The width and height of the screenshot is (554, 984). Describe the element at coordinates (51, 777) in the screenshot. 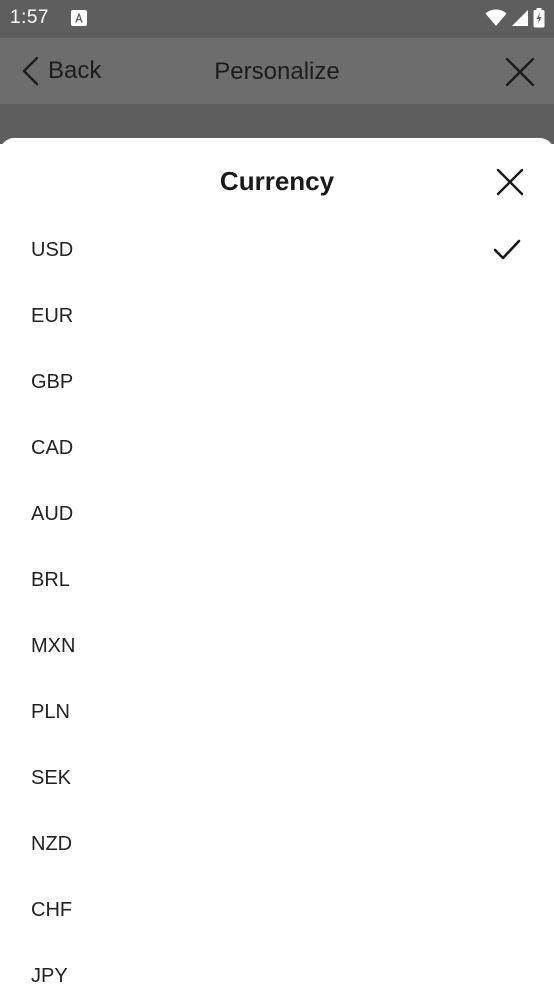

I see `currency-label: SEK` at that location.